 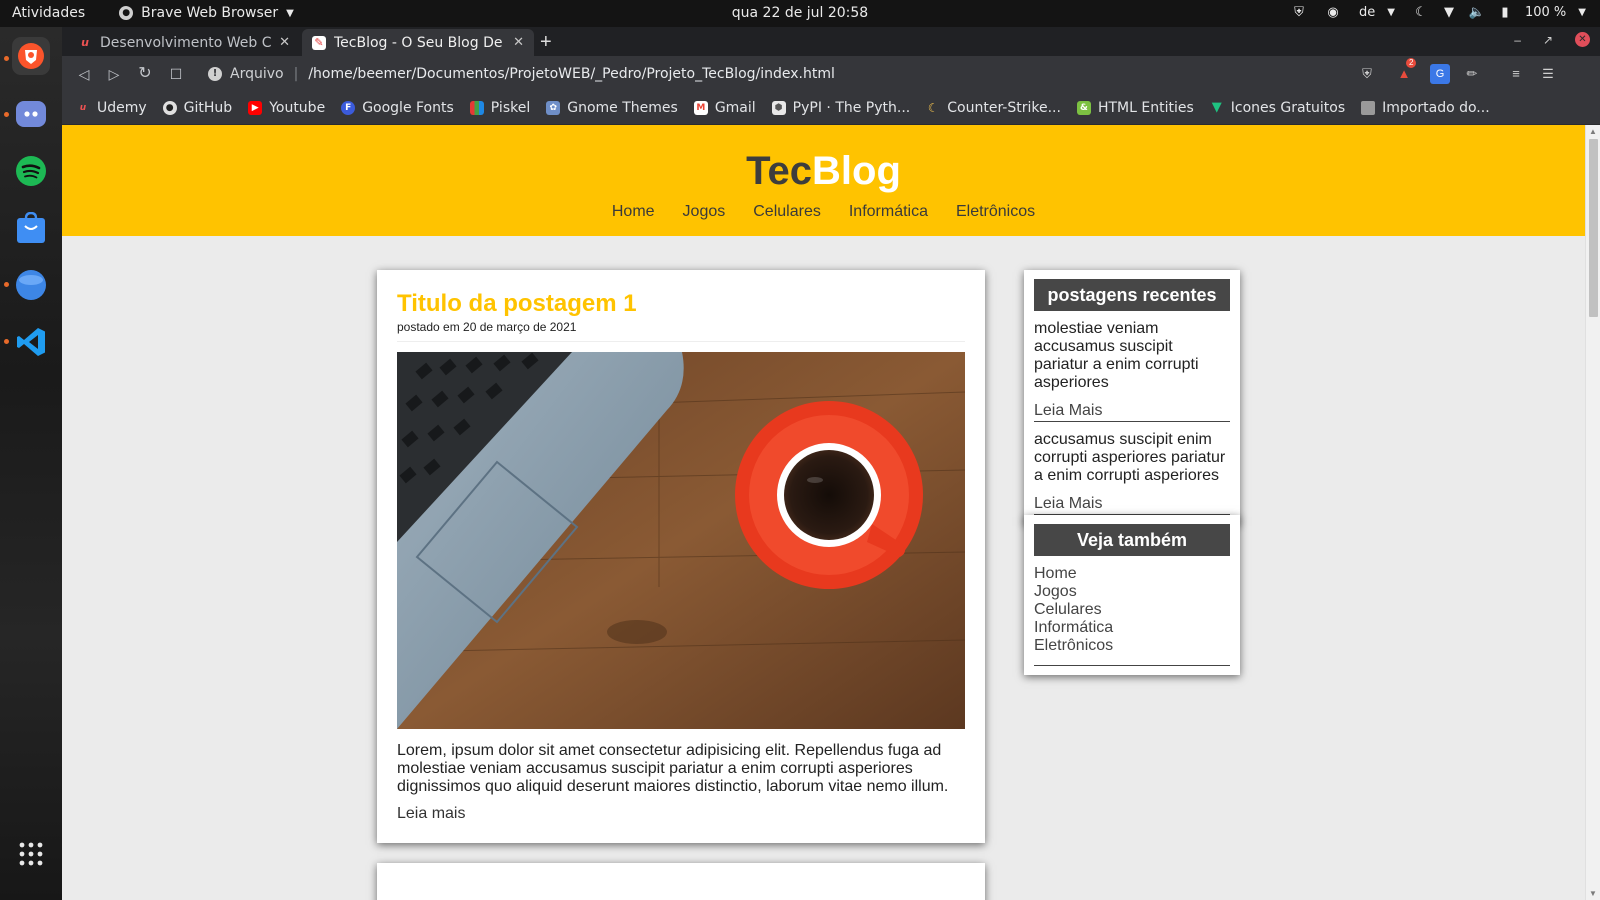 I want to click on brave-icon, so click(x=31, y=56).